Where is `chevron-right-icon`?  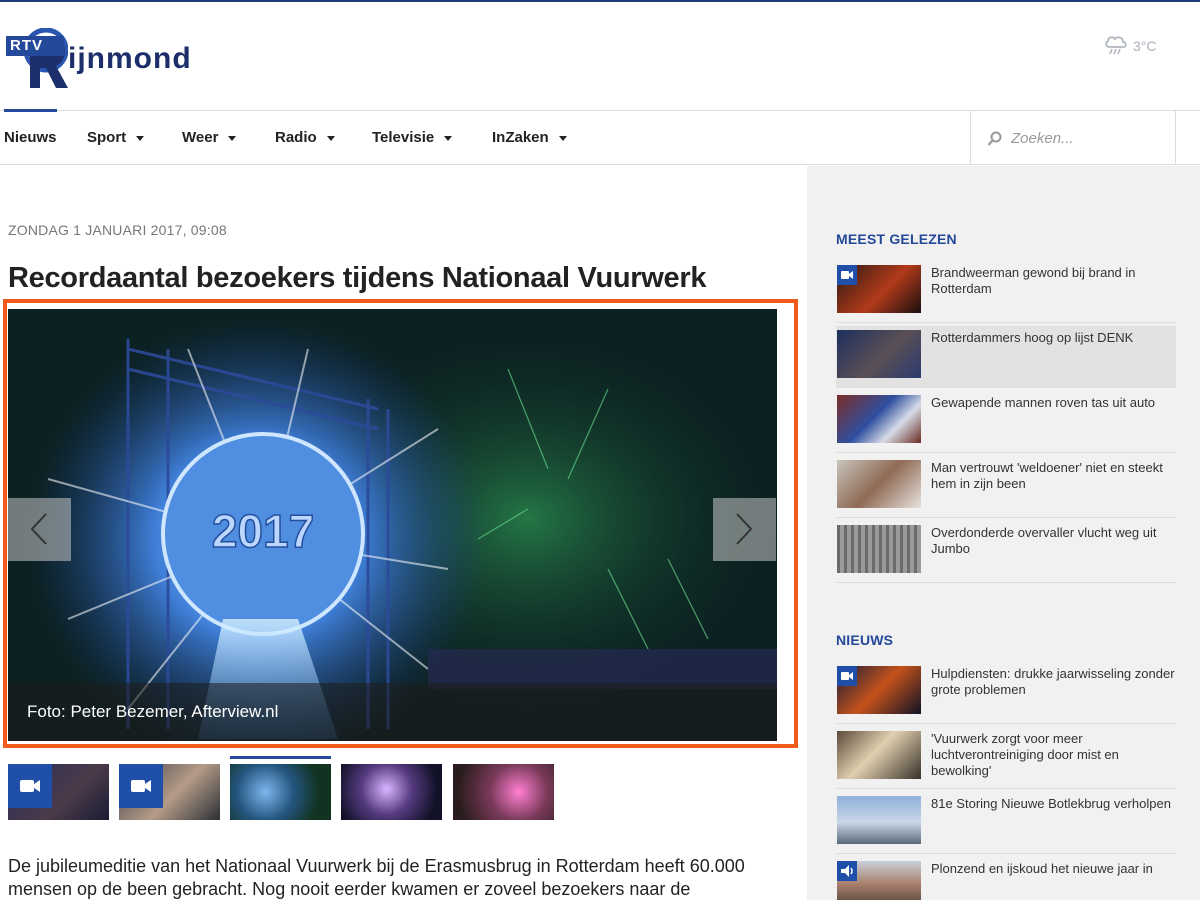 chevron-right-icon is located at coordinates (744, 529).